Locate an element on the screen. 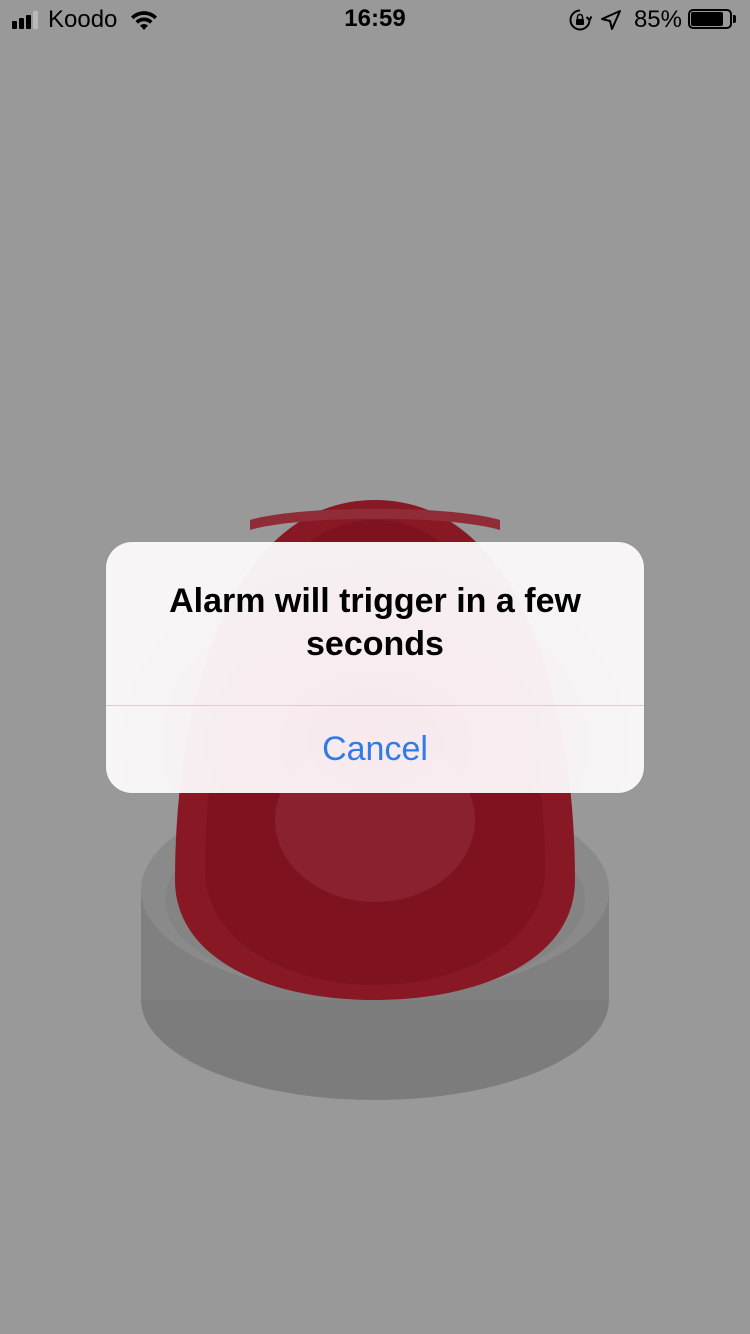 The height and width of the screenshot is (1334, 750). battery-icon is located at coordinates (713, 20).